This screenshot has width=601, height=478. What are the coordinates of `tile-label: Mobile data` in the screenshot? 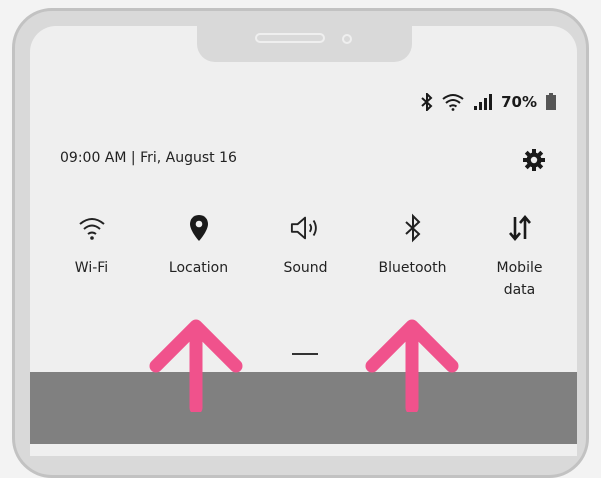 It's located at (519, 279).